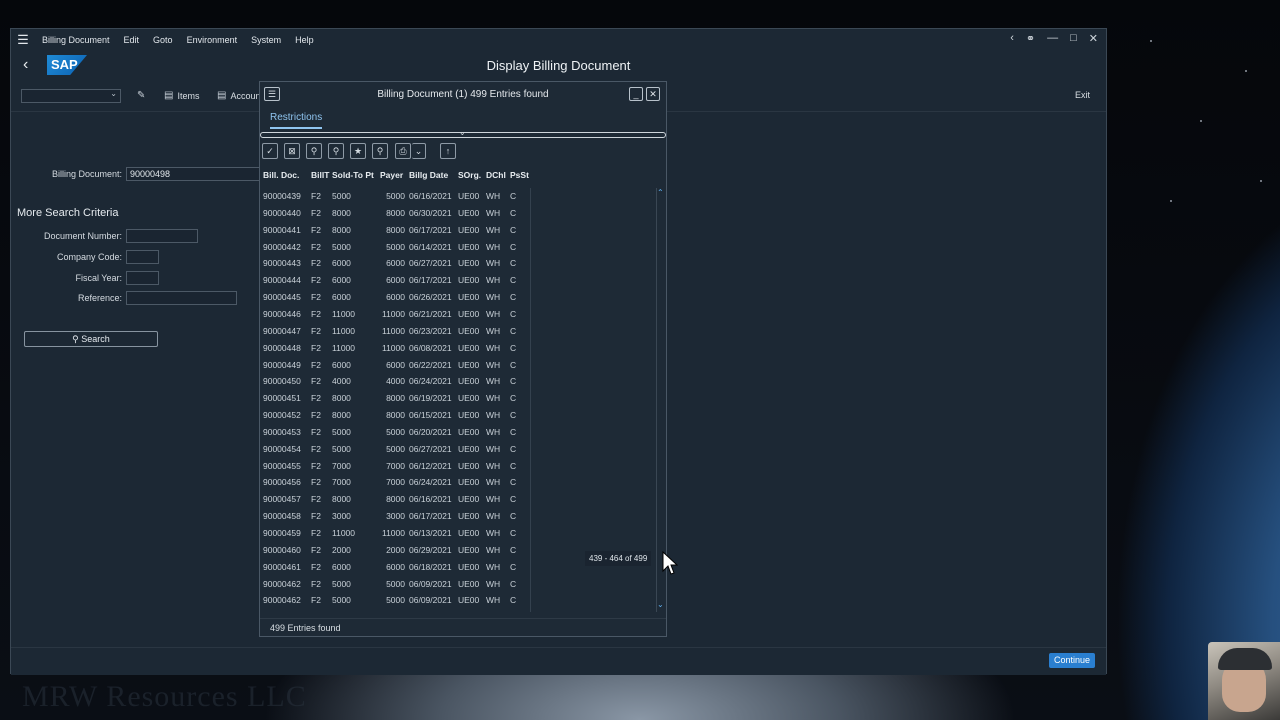  I want to click on col-header-dchl: DChl, so click(496, 175).